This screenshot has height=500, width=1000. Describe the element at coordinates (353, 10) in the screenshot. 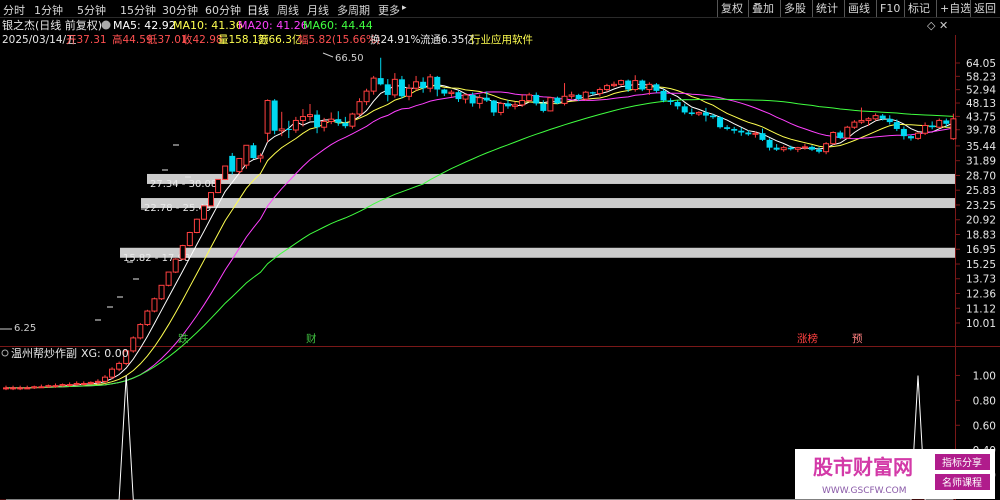

I see `tab-multi-period: 多周期` at that location.